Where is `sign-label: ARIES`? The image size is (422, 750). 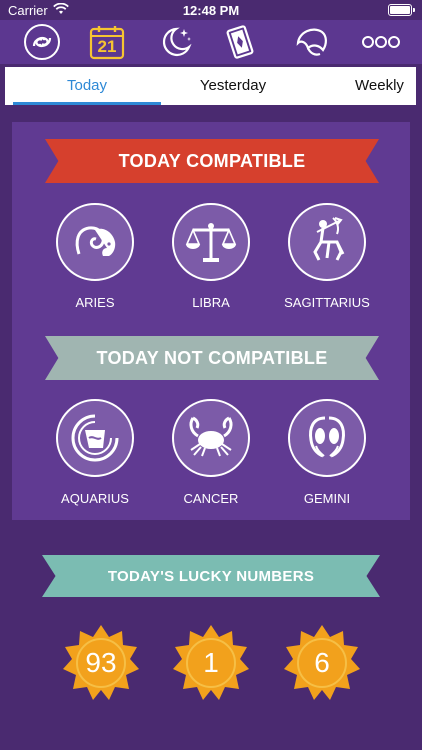 sign-label: ARIES is located at coordinates (95, 302).